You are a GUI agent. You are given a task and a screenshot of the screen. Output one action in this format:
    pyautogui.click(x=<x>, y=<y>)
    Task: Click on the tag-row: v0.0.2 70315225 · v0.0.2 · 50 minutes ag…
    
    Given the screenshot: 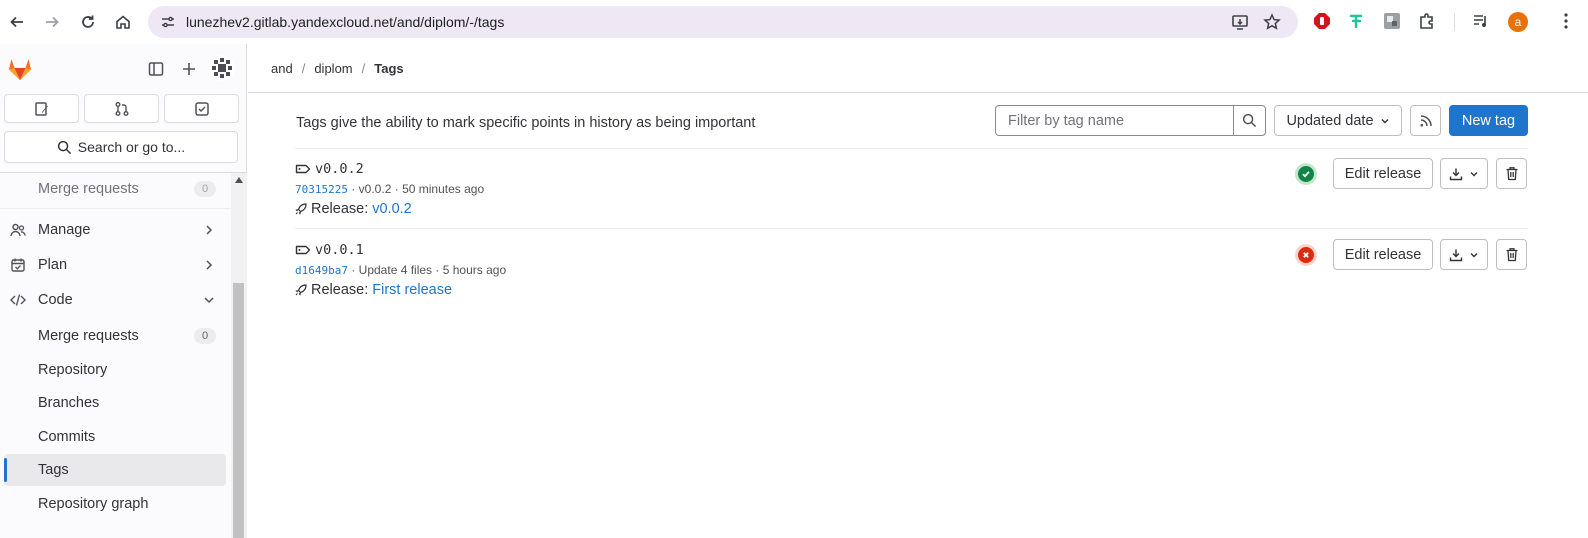 What is the action you would take?
    pyautogui.click(x=911, y=199)
    